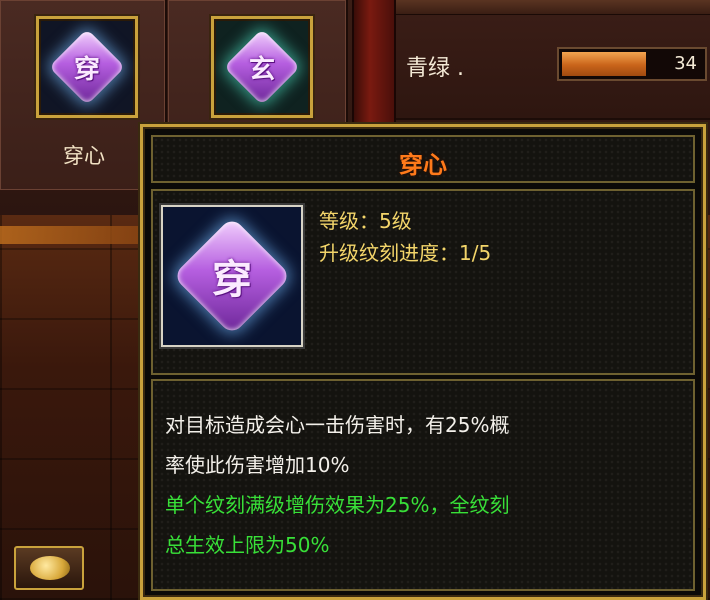  I want to click on bonus-line: 单个纹刻满级增伤效果为25%，全纹刻, so click(337, 505).